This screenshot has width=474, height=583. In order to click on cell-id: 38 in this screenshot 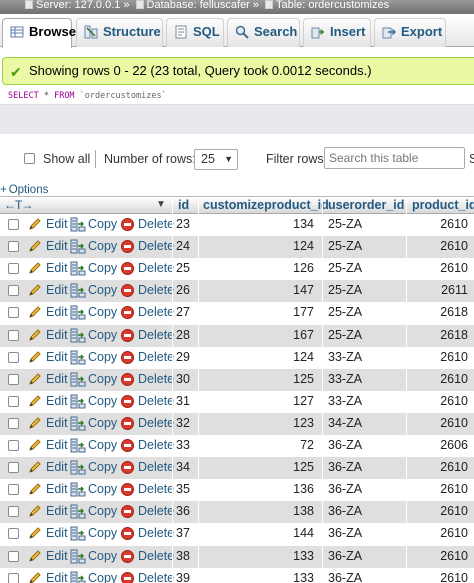, I will do `click(183, 556)`.